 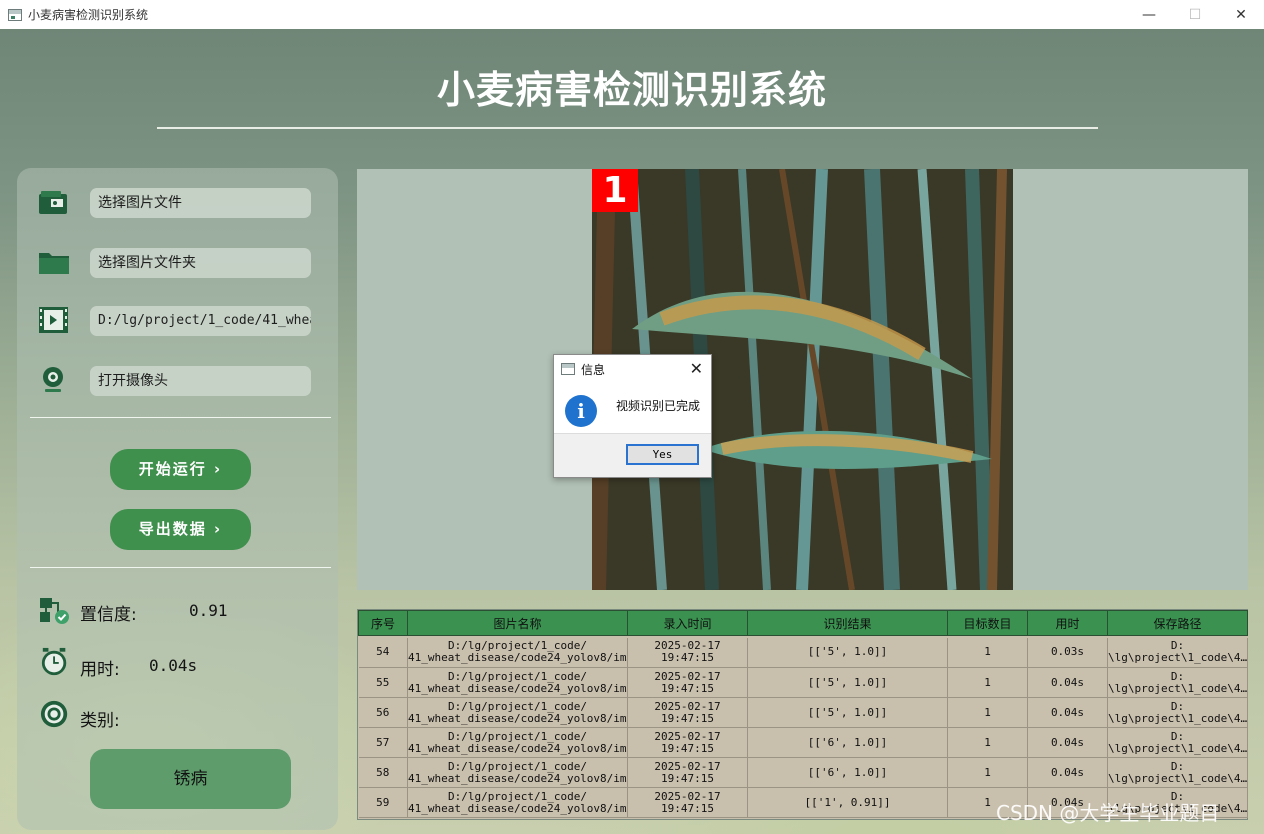 I want to click on dialog-footer: Yes, so click(x=632, y=455).